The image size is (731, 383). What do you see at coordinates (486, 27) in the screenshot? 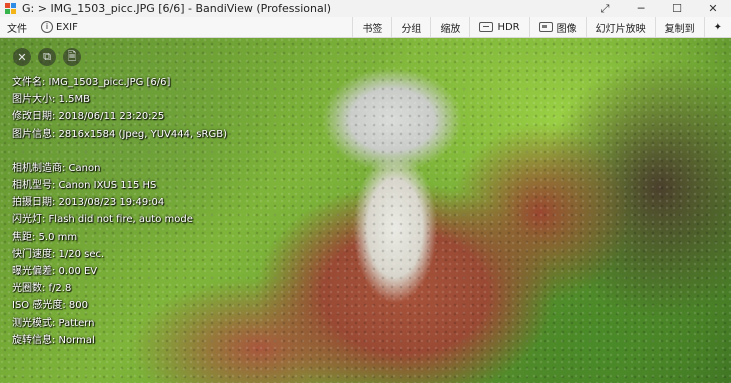
I see `hdr-icon` at bounding box center [486, 27].